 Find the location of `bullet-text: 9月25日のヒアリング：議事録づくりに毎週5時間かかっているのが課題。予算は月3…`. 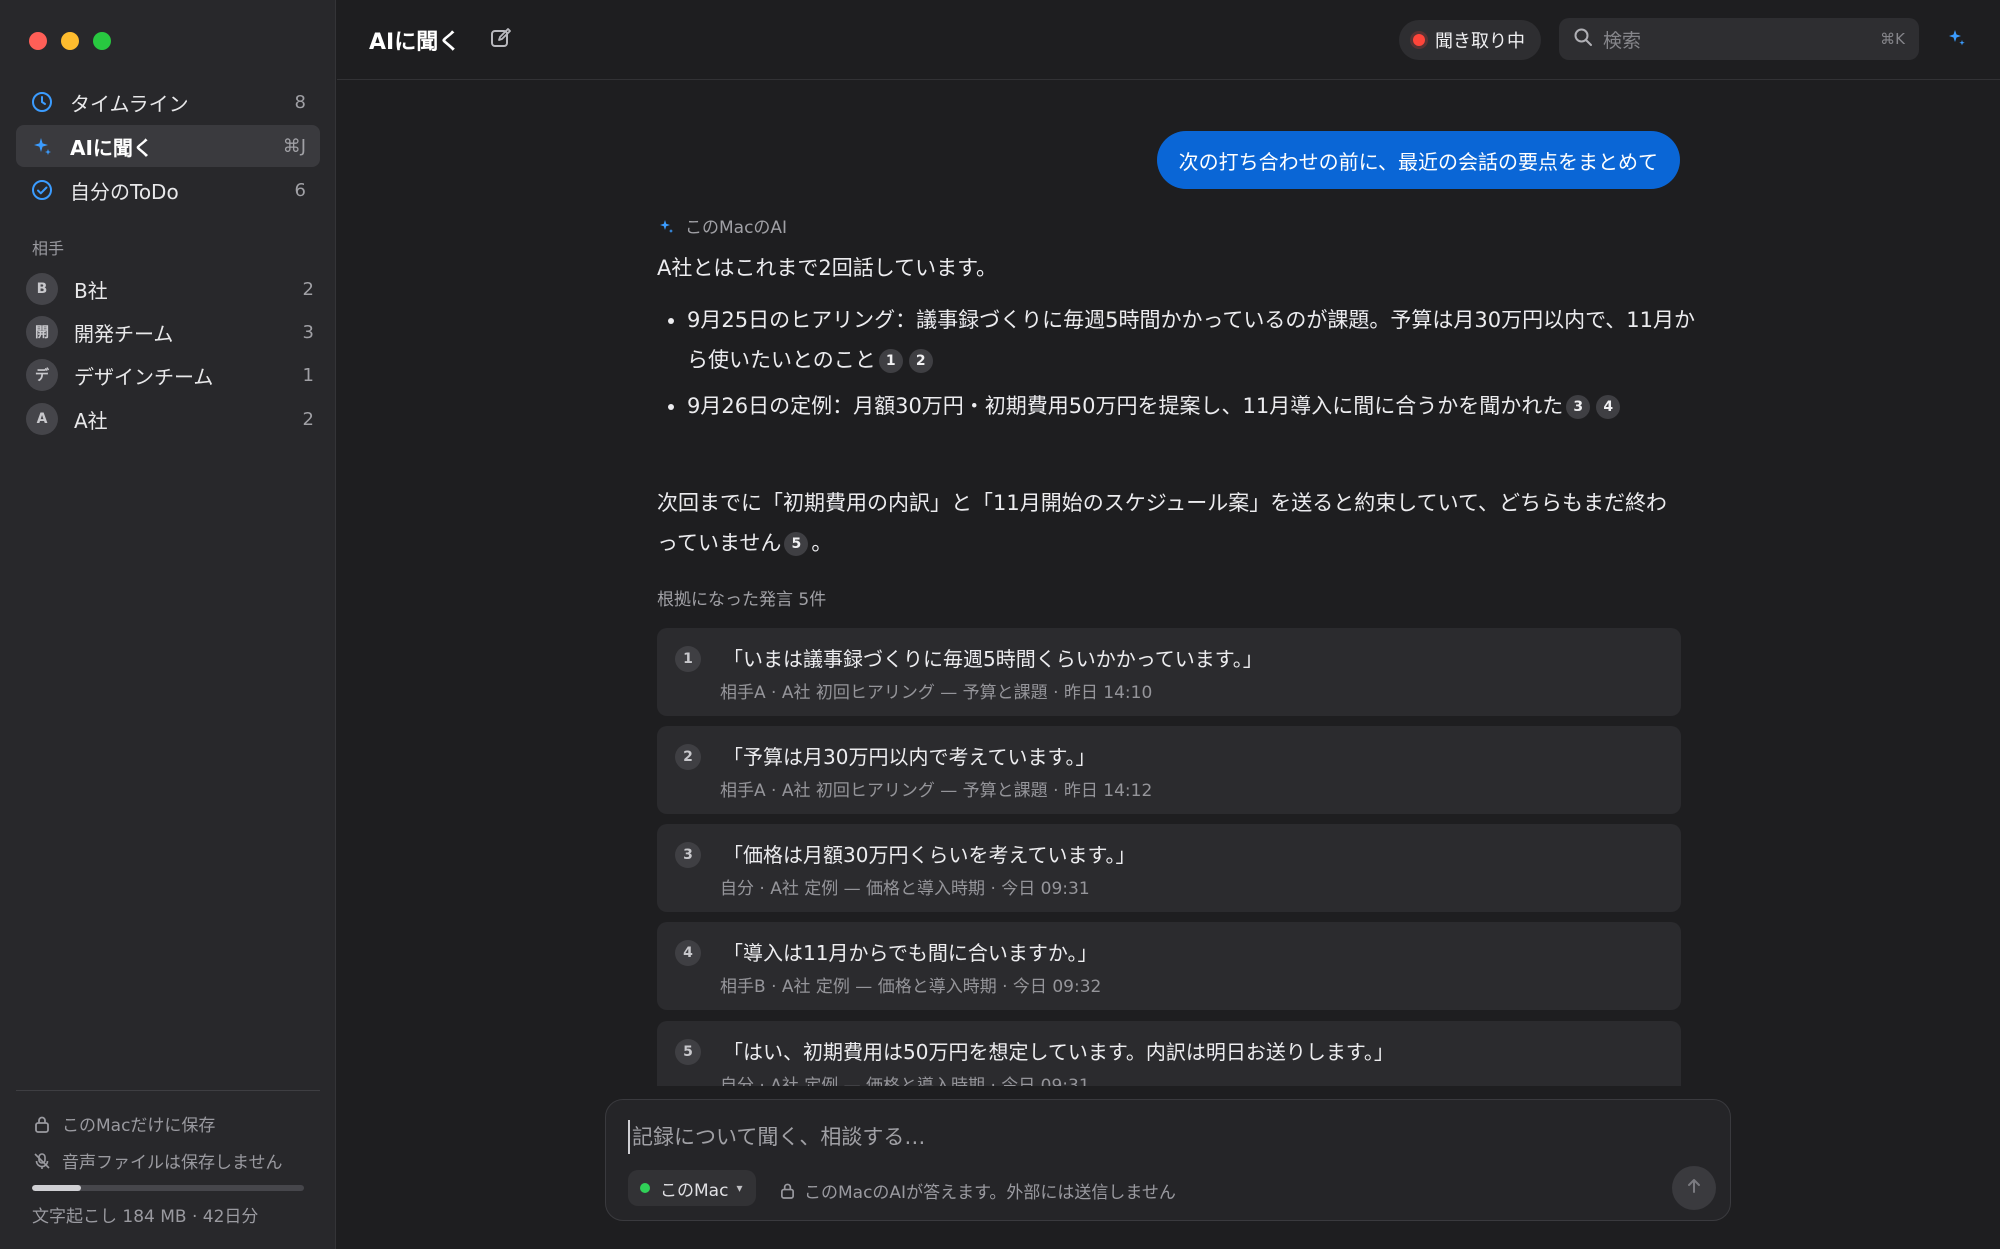

bullet-text: 9月25日のヒアリング：議事録づくりに毎週5時間かかっているのが課題。予算は月3… is located at coordinates (1191, 340).